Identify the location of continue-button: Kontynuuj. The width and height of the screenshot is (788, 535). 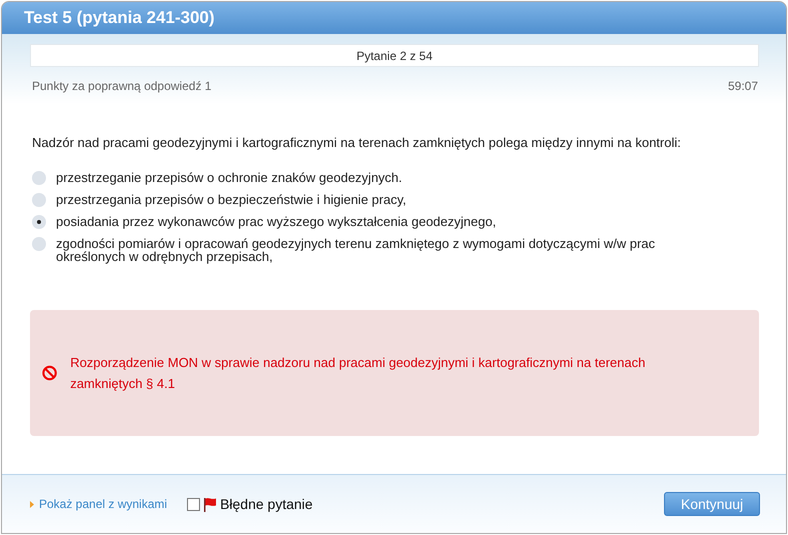
(712, 504).